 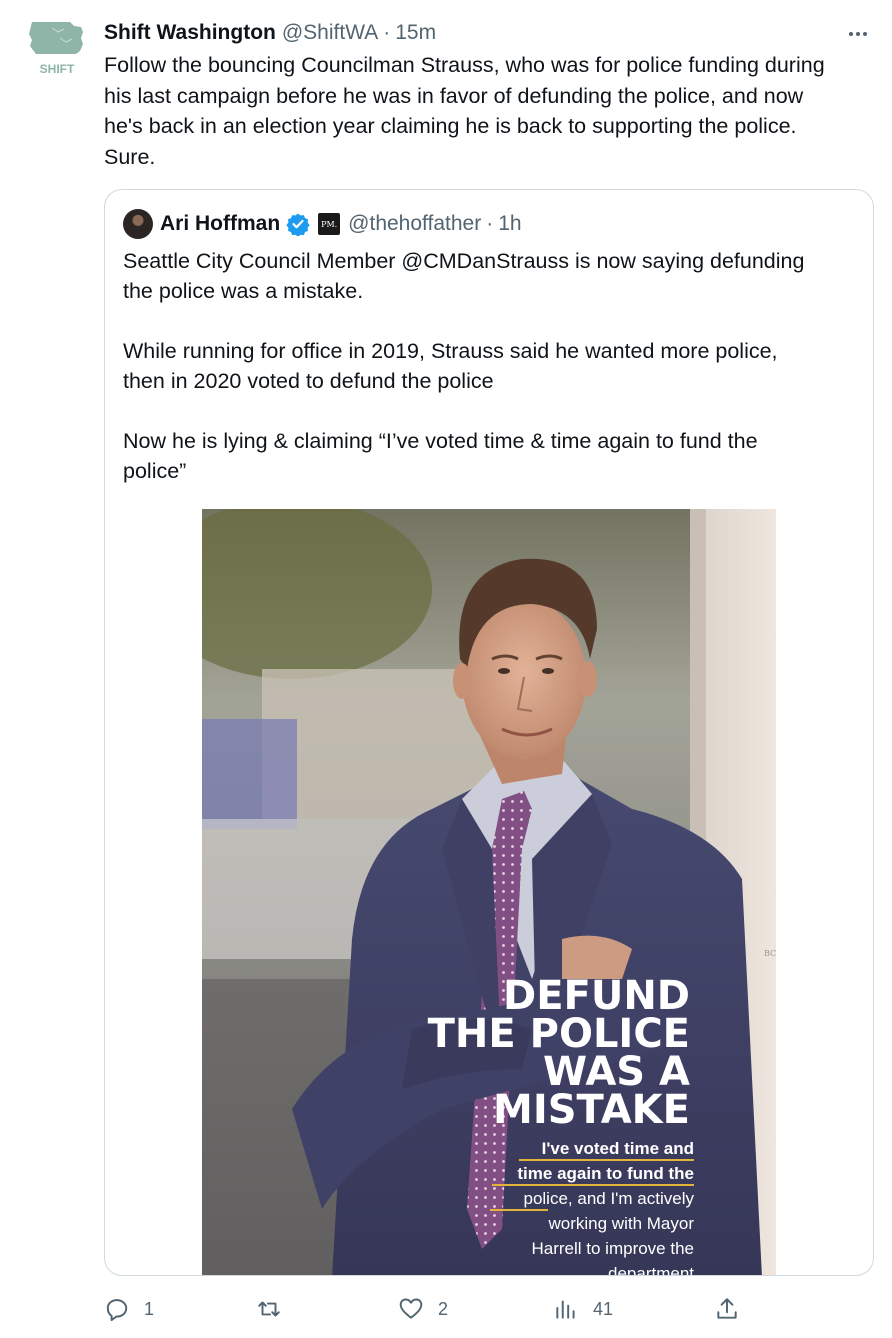 What do you see at coordinates (57, 49) in the screenshot?
I see `shift-washington-avatar: SHIFT` at bounding box center [57, 49].